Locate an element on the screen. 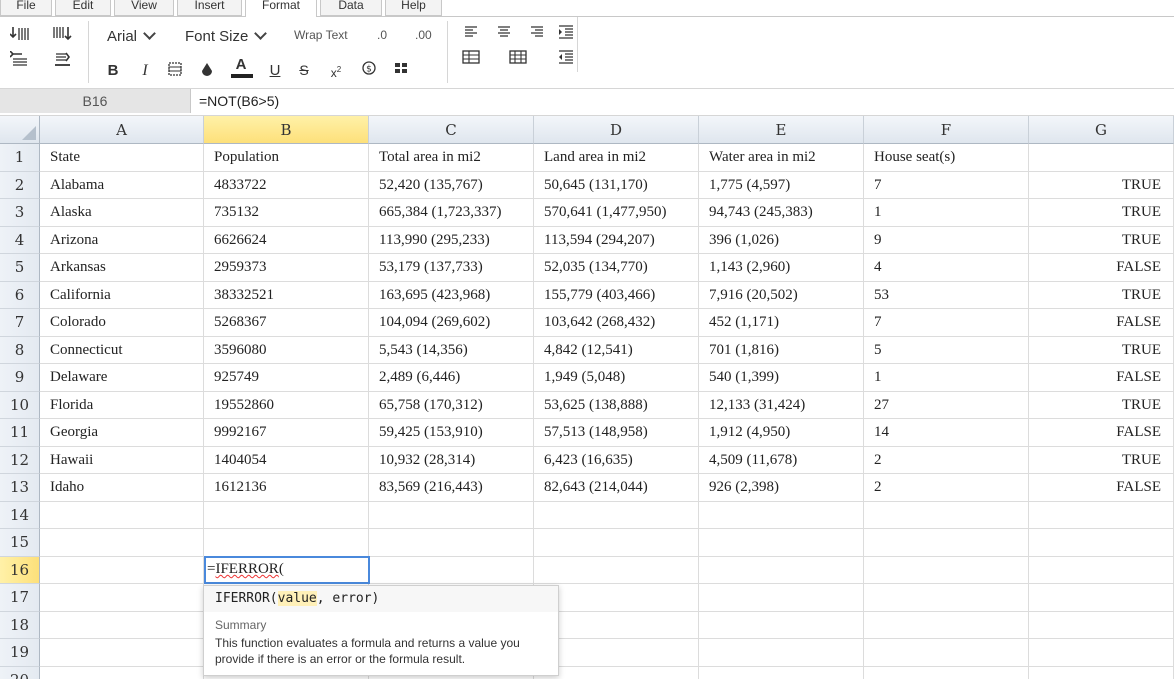  cell-d7: 103,642 (268,432) is located at coordinates (616, 323).